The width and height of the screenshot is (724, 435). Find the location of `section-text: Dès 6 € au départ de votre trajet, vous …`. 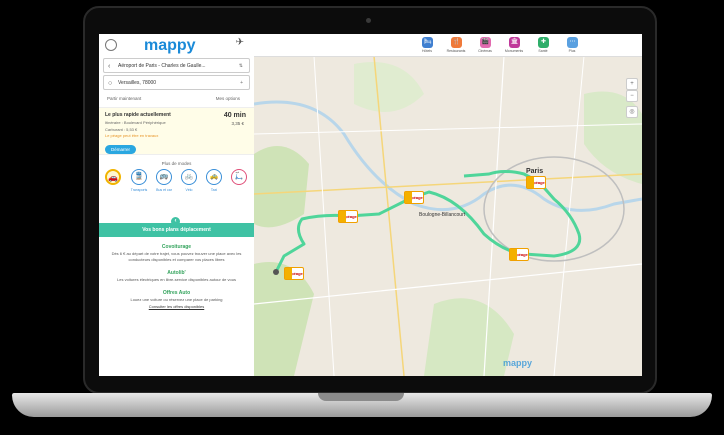

section-text: Dès 6 € au départ de votre trajet, vous … is located at coordinates (176, 256).